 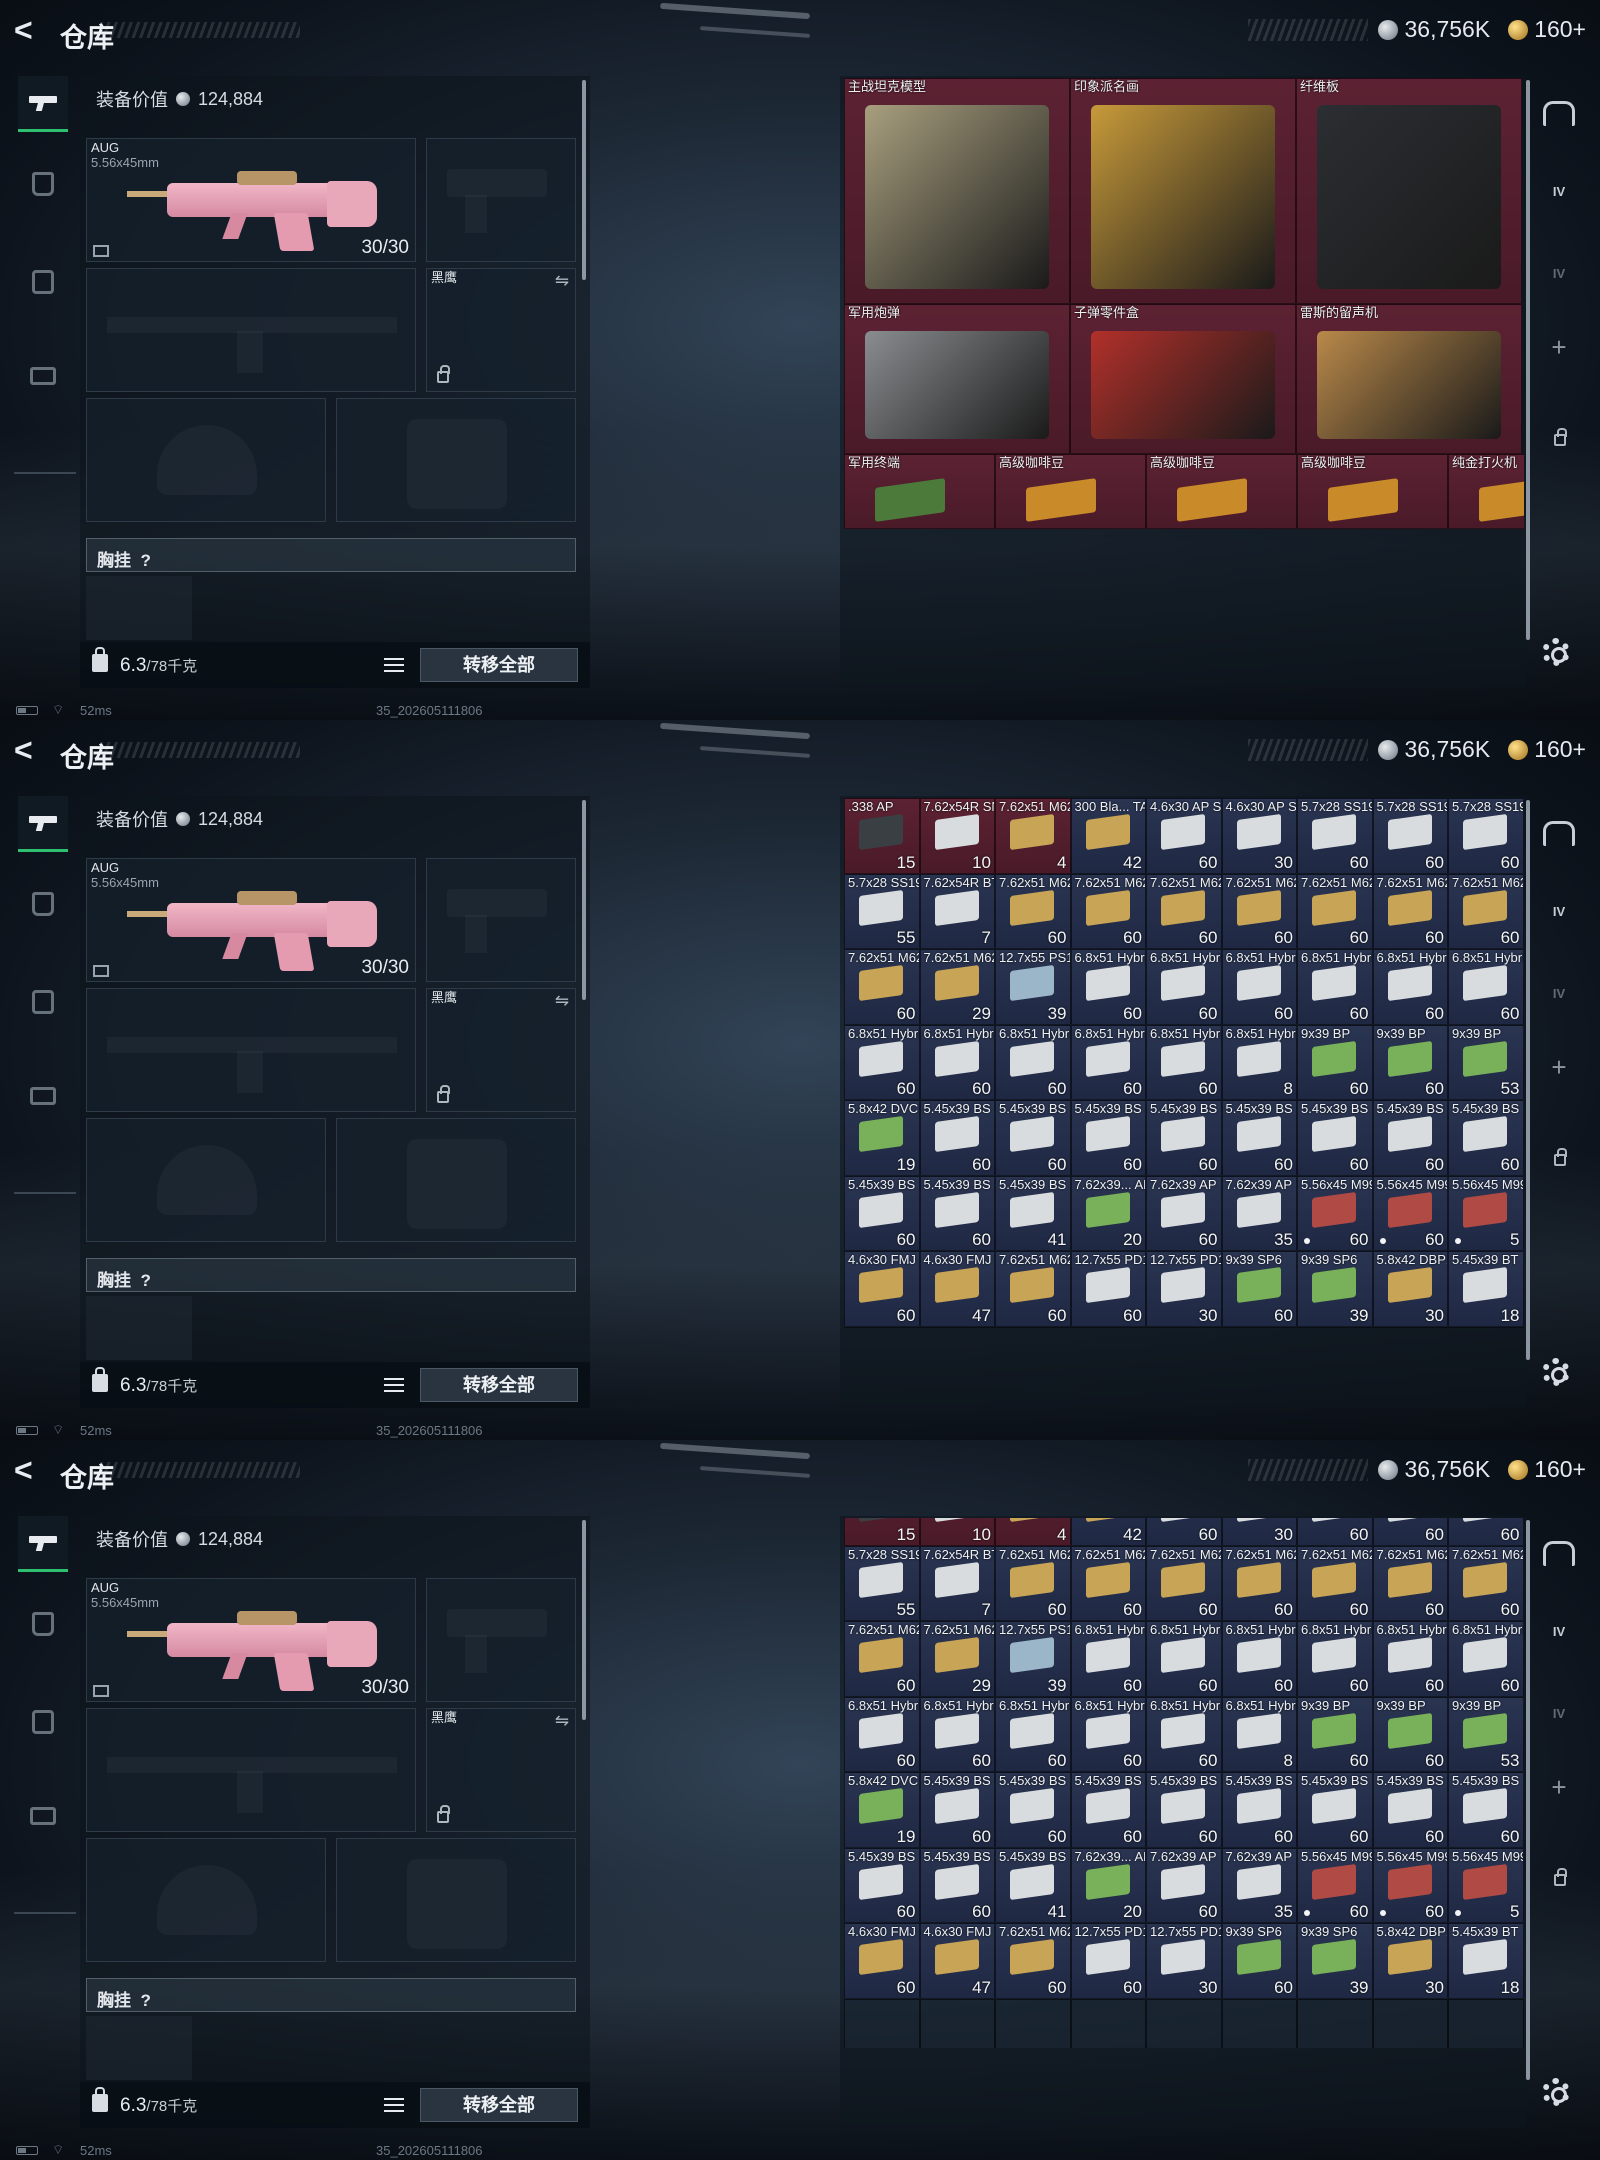 I want to click on ammo-cell: 300 Bla... TAC-TX 42, so click(x=1108, y=836).